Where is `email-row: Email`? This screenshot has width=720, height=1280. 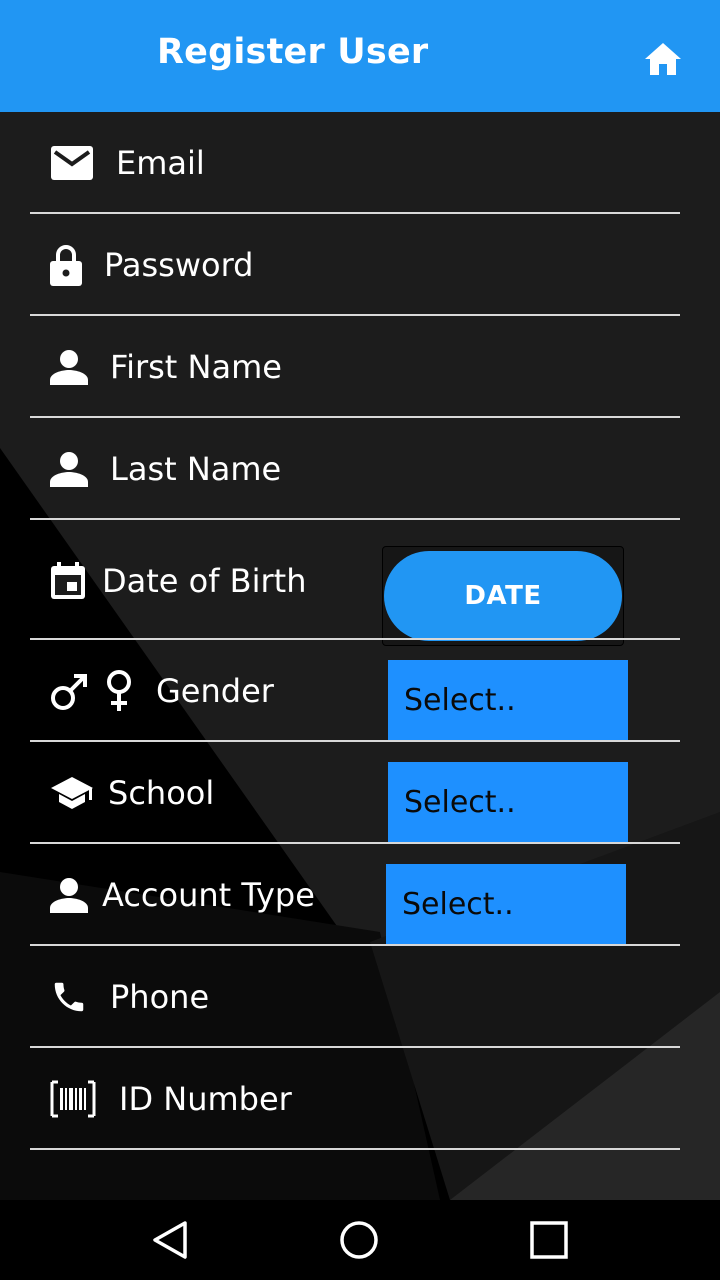 email-row: Email is located at coordinates (360, 163).